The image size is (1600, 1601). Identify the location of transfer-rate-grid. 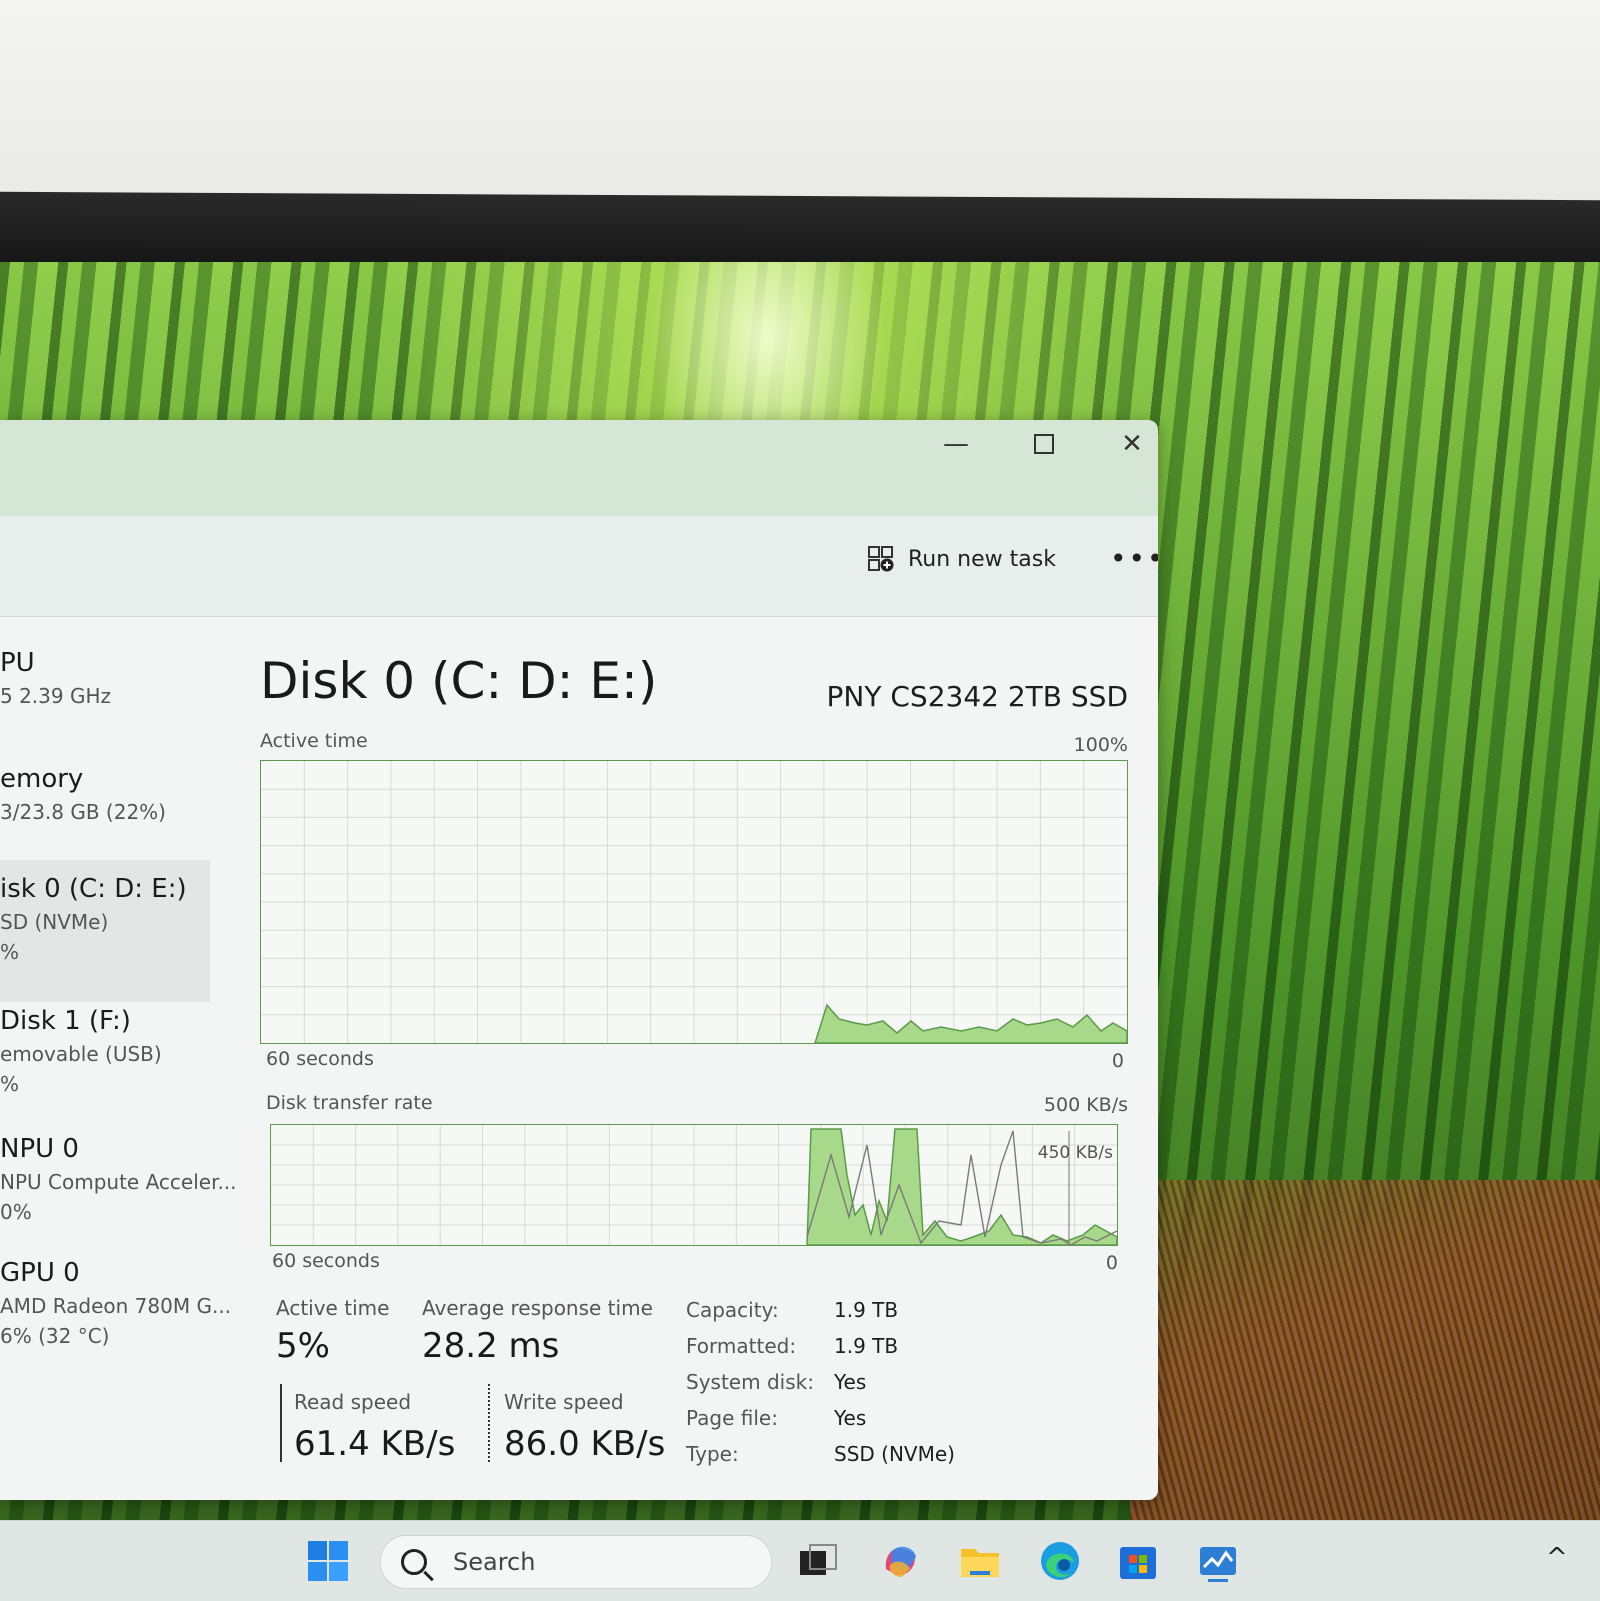
(694, 1185).